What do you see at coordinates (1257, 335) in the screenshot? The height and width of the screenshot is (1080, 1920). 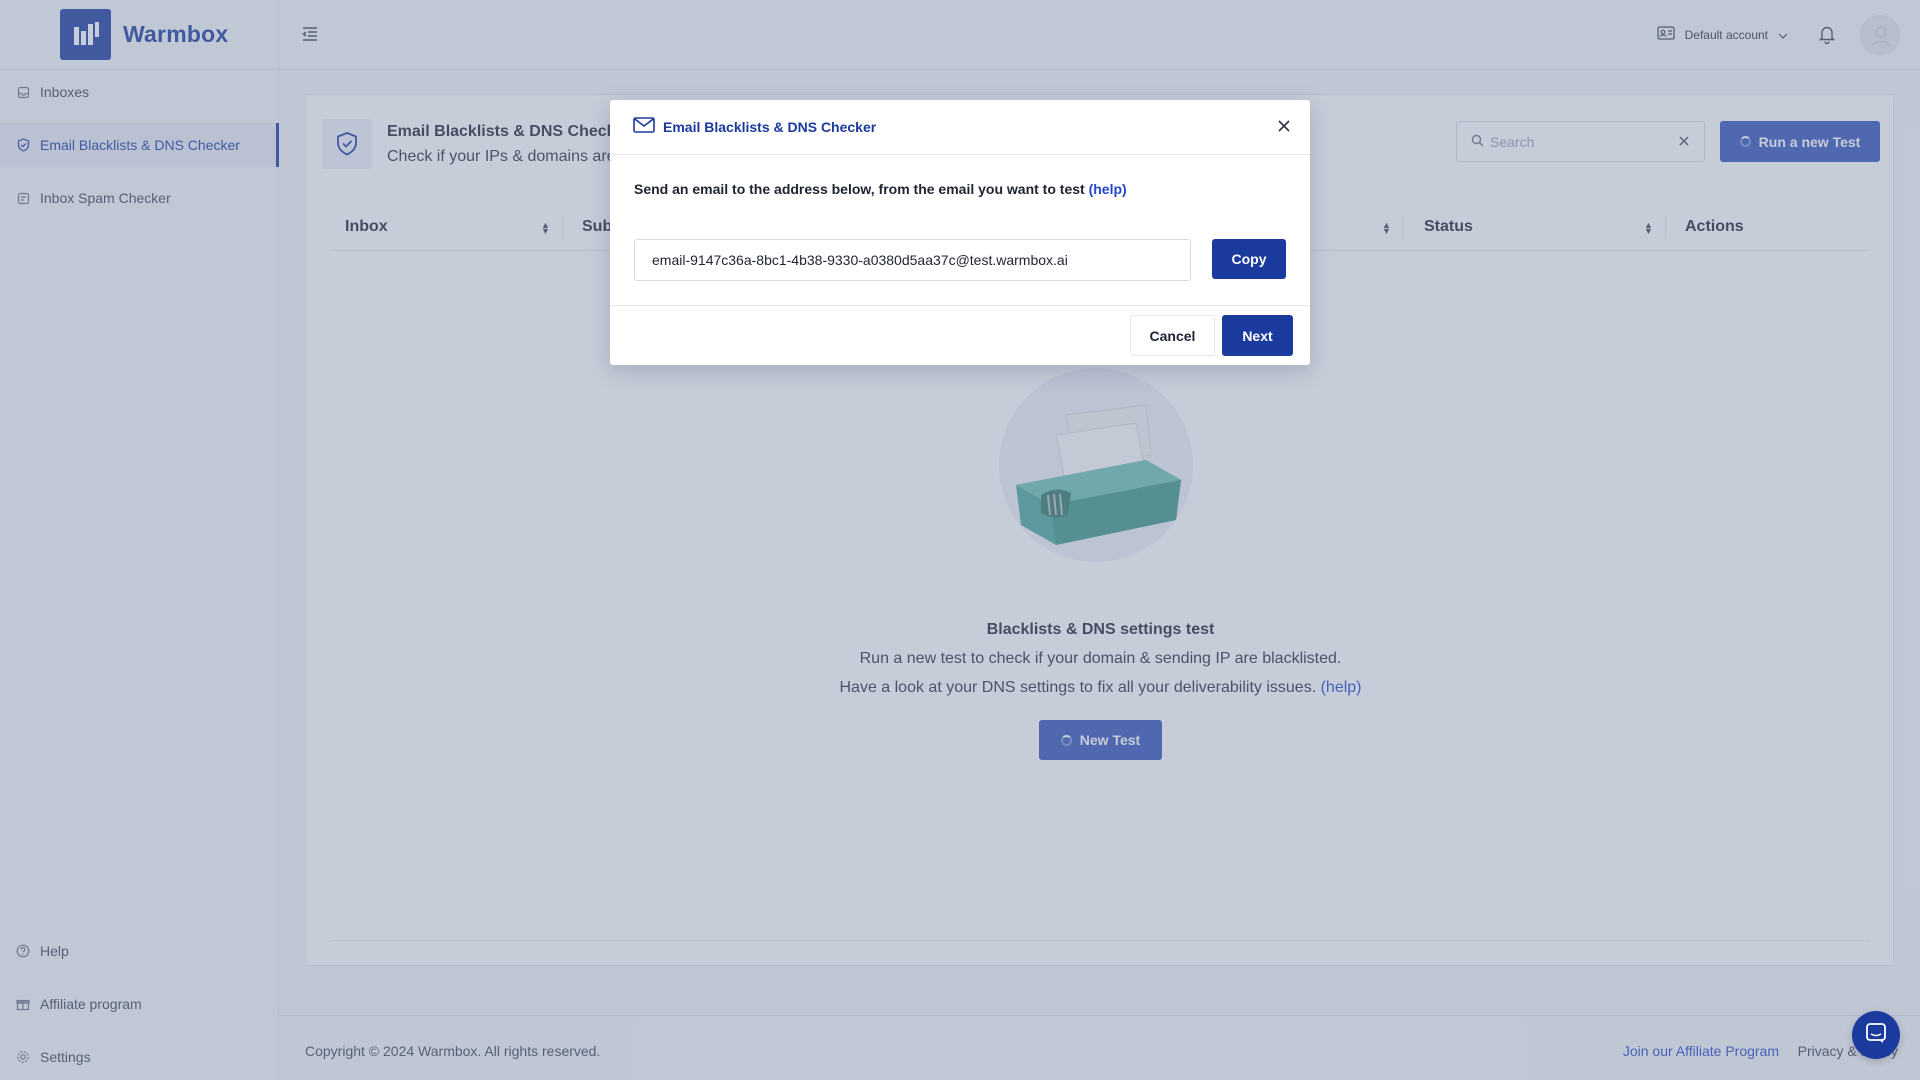 I see `next-button: Next` at bounding box center [1257, 335].